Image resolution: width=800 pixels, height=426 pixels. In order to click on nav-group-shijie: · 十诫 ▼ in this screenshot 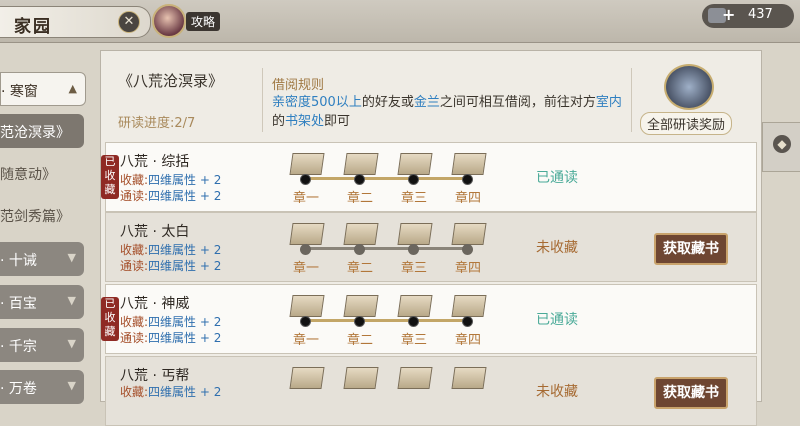, I will do `click(42, 259)`.